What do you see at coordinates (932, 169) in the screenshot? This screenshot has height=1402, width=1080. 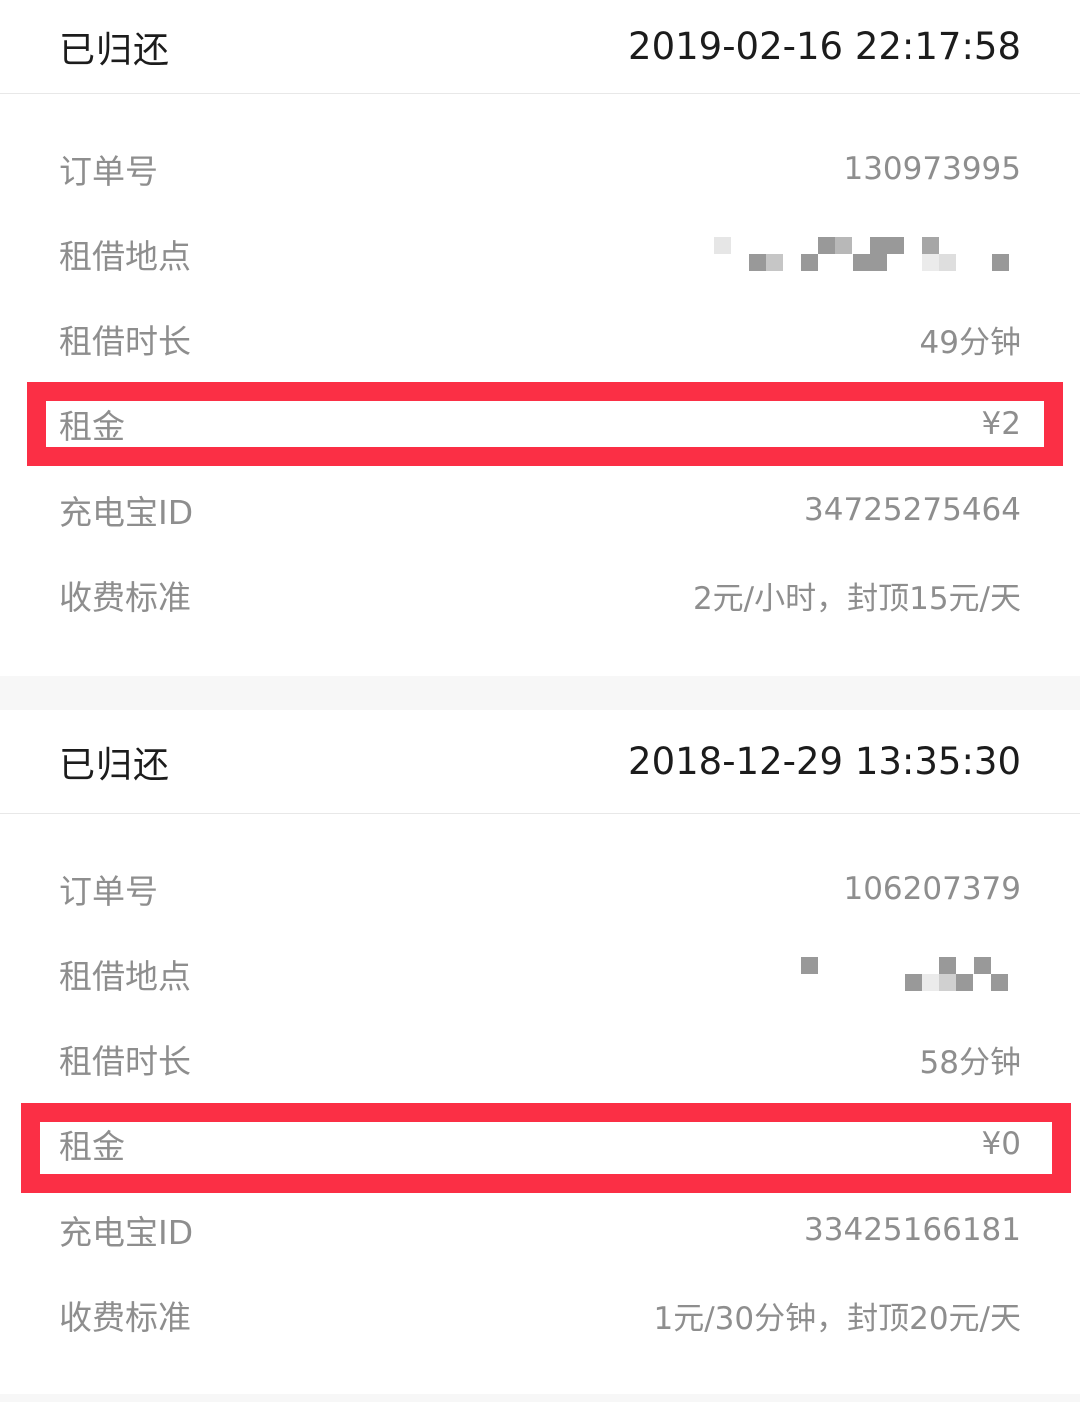 I see `value-order-number: 130973995` at bounding box center [932, 169].